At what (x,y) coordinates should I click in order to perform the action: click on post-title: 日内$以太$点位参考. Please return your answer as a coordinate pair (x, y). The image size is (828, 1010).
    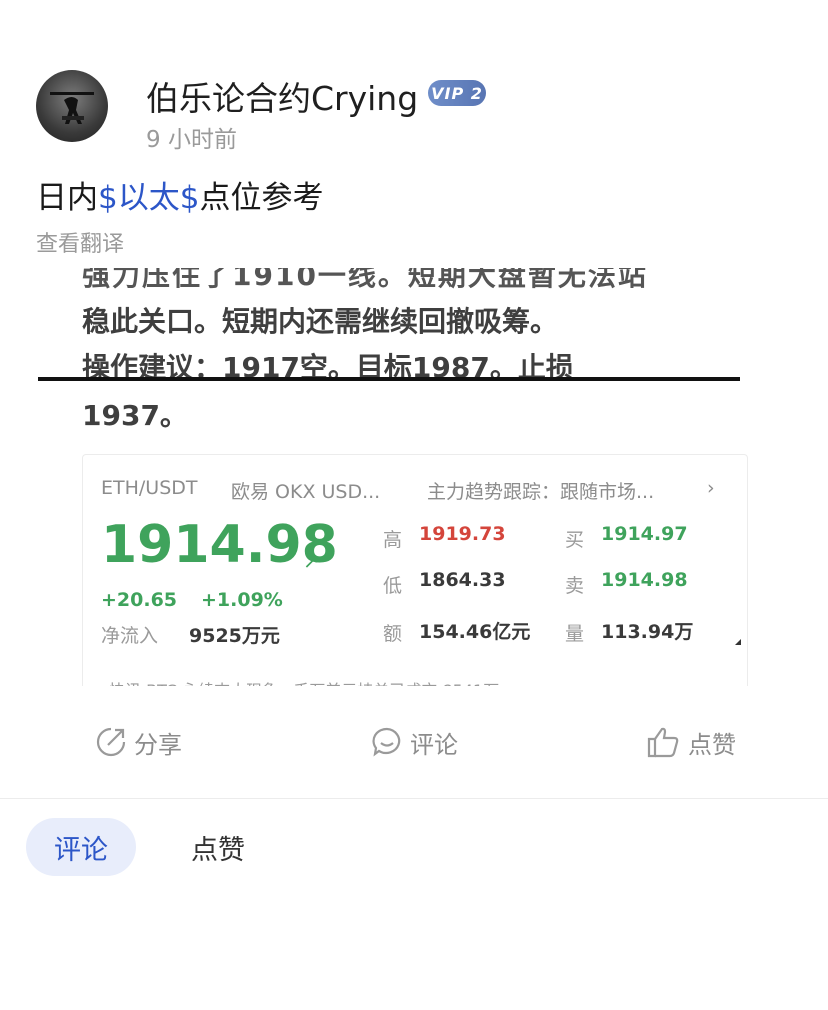
    Looking at the image, I should click on (179, 194).